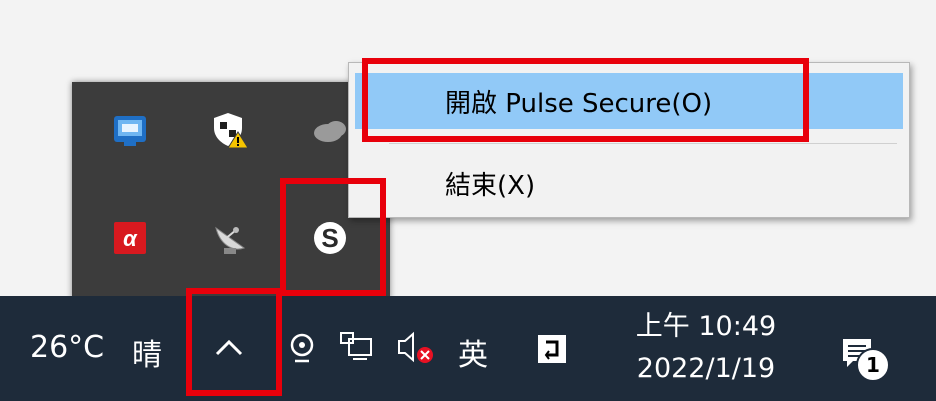  What do you see at coordinates (357, 347) in the screenshot?
I see `network-icon` at bounding box center [357, 347].